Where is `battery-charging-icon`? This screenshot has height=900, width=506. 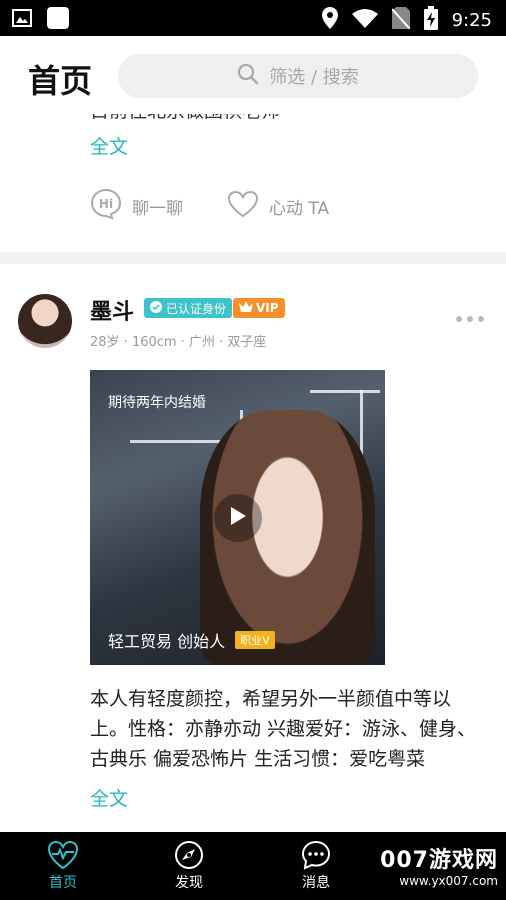
battery-charging-icon is located at coordinates (430, 20).